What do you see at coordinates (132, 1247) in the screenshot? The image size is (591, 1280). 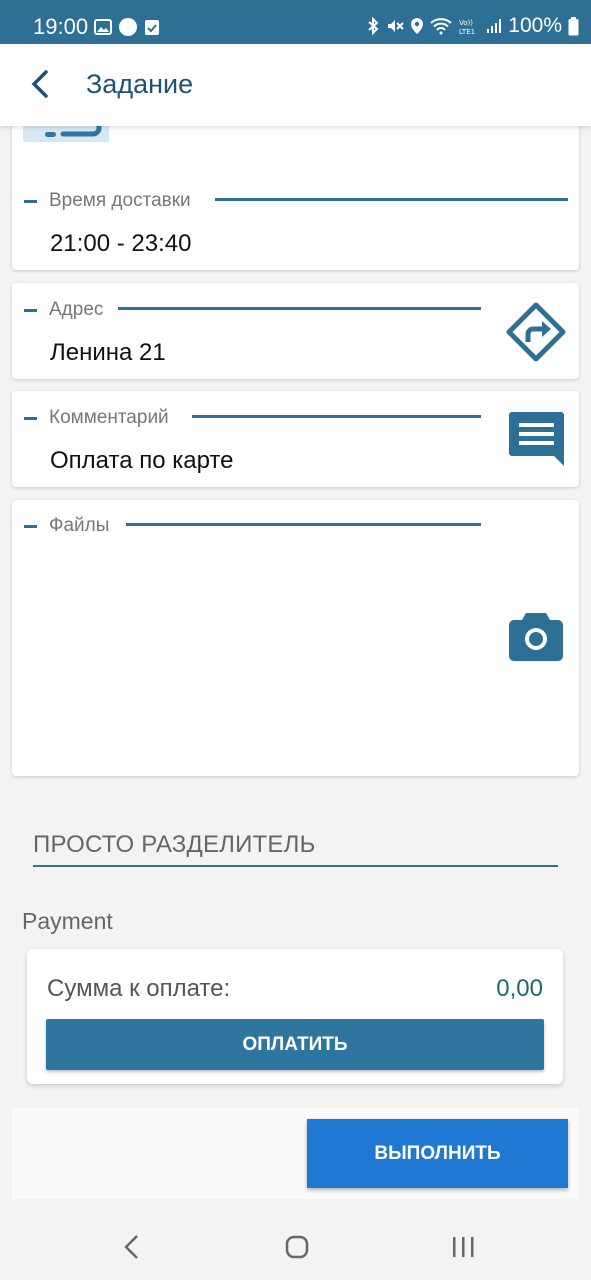 I see `nav-back-icon` at bounding box center [132, 1247].